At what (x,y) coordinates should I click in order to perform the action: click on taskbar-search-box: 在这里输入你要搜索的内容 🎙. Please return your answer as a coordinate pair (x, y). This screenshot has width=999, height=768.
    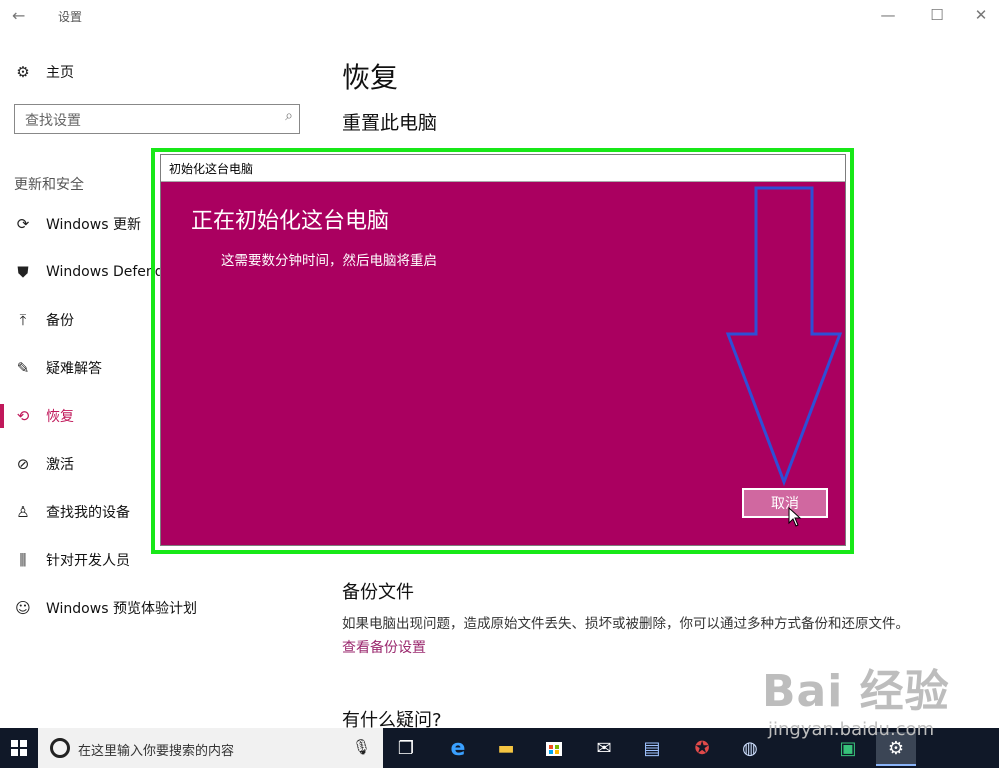
    Looking at the image, I should click on (210, 748).